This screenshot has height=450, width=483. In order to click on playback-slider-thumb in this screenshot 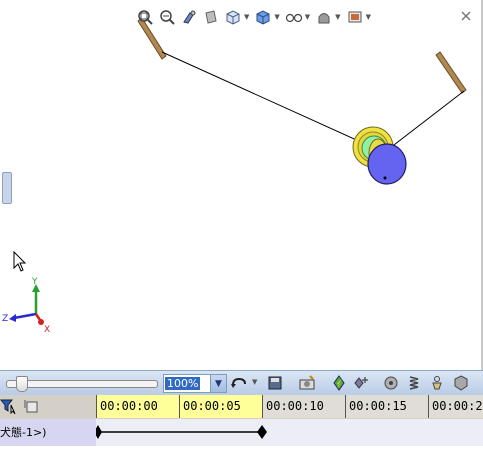, I will do `click(22, 384)`.